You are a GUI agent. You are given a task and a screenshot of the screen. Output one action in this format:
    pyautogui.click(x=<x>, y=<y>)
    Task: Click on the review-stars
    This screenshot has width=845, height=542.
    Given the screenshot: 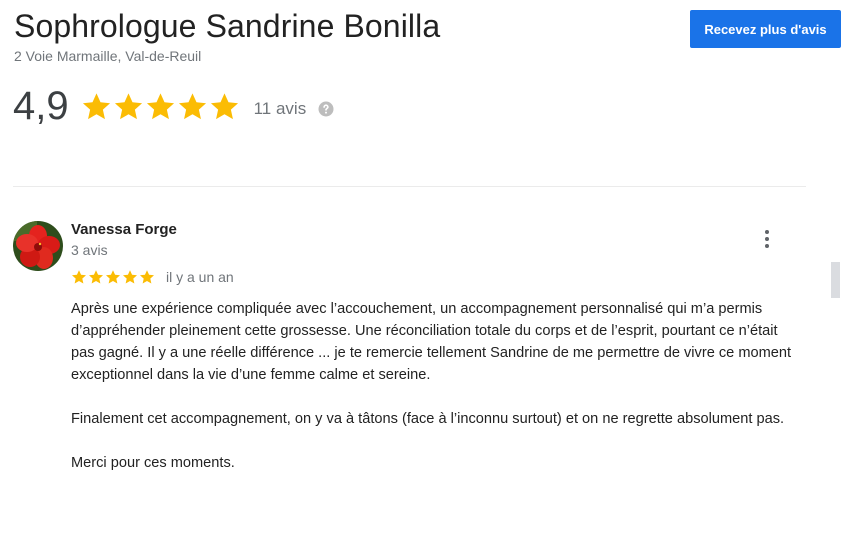 What is the action you would take?
    pyautogui.click(x=113, y=277)
    